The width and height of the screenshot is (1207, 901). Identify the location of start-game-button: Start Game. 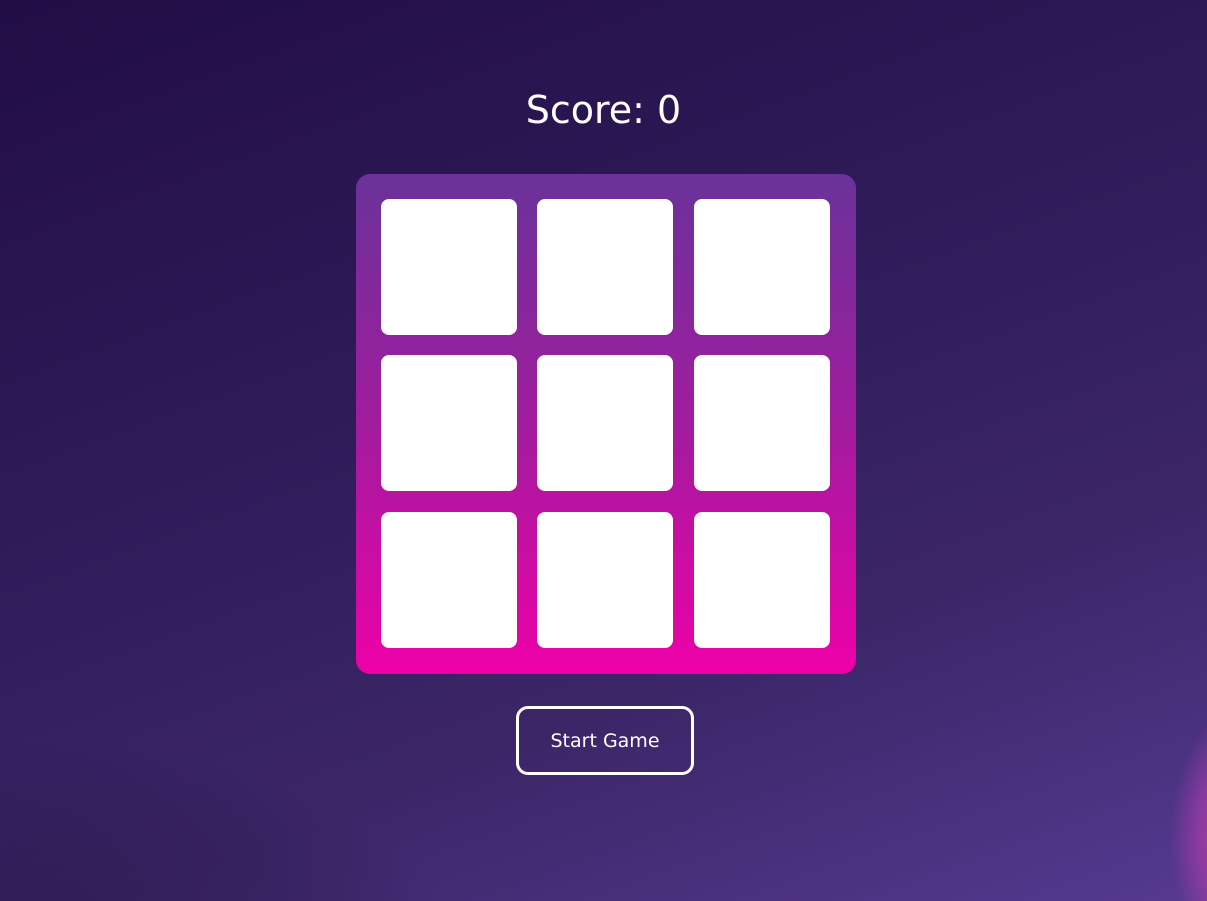
(605, 740).